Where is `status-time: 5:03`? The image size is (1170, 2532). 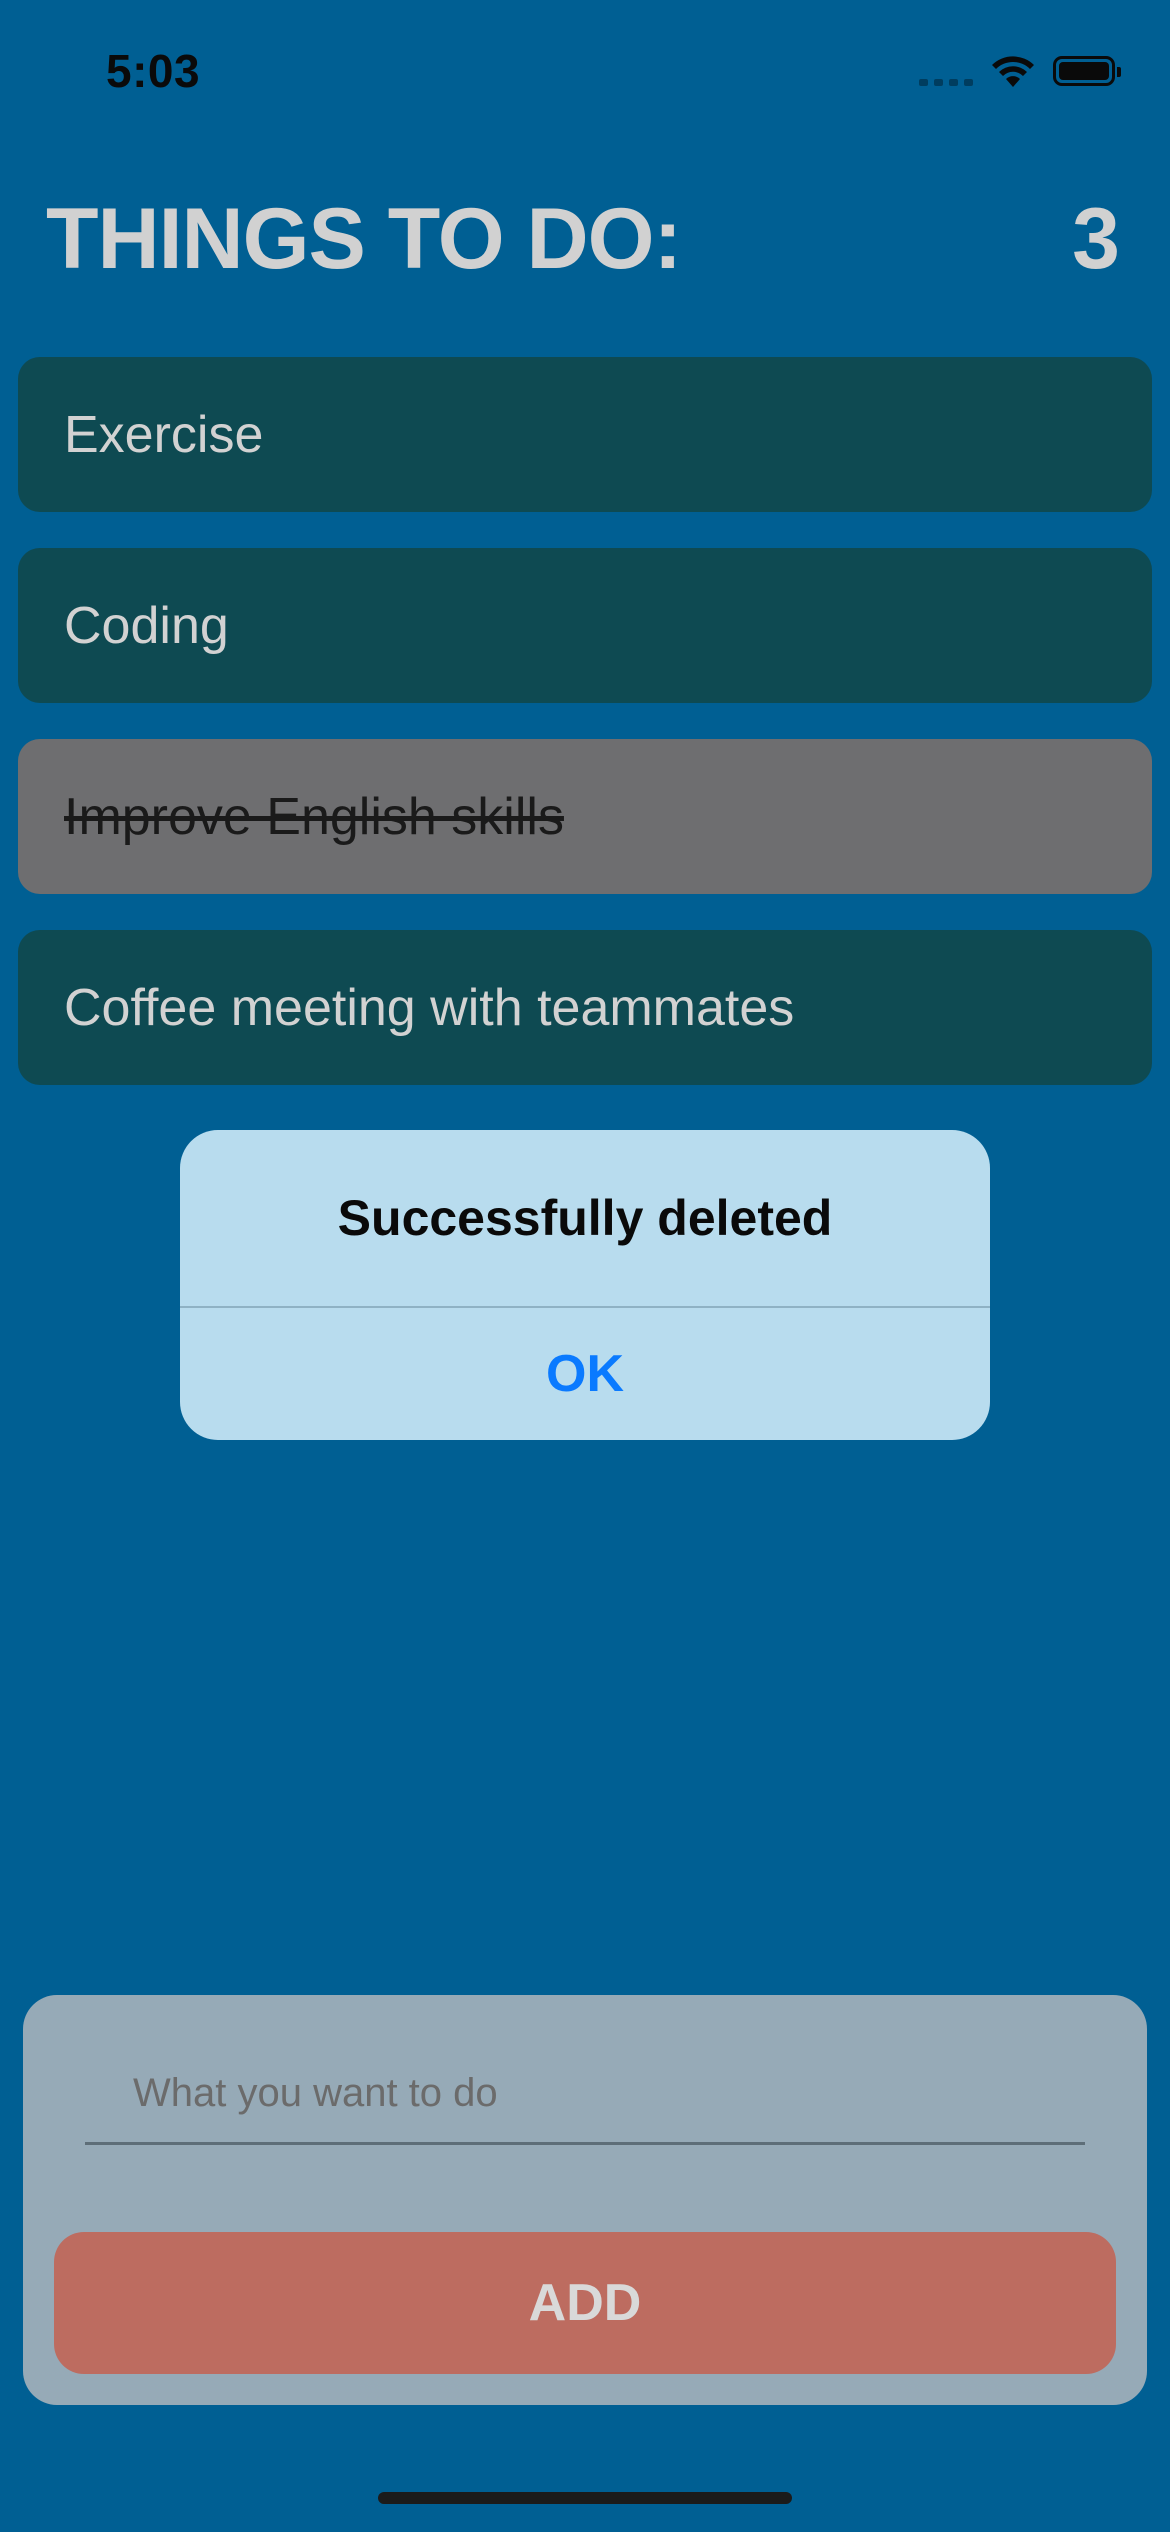
status-time: 5:03 is located at coordinates (153, 71).